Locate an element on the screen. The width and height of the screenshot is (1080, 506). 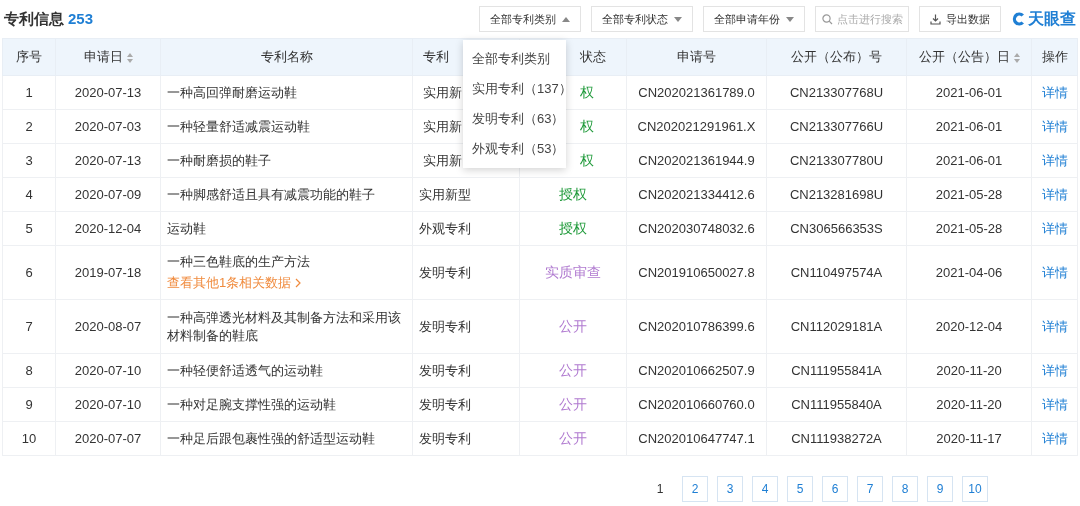
table-cell: CN202021361944.9 is located at coordinates (696, 160).